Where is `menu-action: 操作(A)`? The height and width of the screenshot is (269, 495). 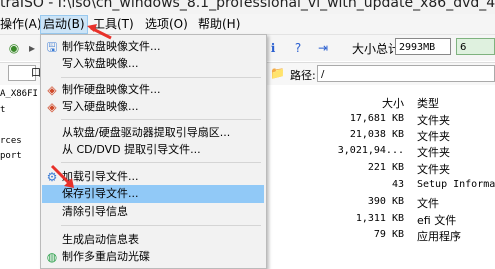 menu-action: 操作(A) is located at coordinates (21, 24).